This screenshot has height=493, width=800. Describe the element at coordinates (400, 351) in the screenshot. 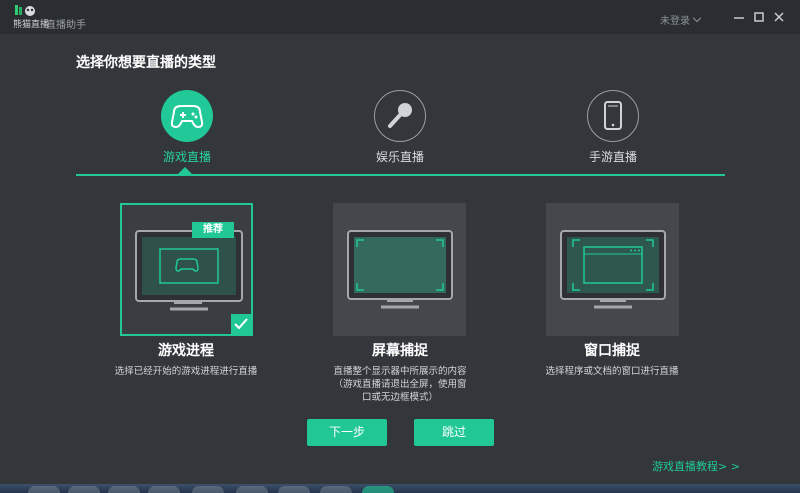

I see `mode-title-screen-capture: 屏幕捕捉` at that location.